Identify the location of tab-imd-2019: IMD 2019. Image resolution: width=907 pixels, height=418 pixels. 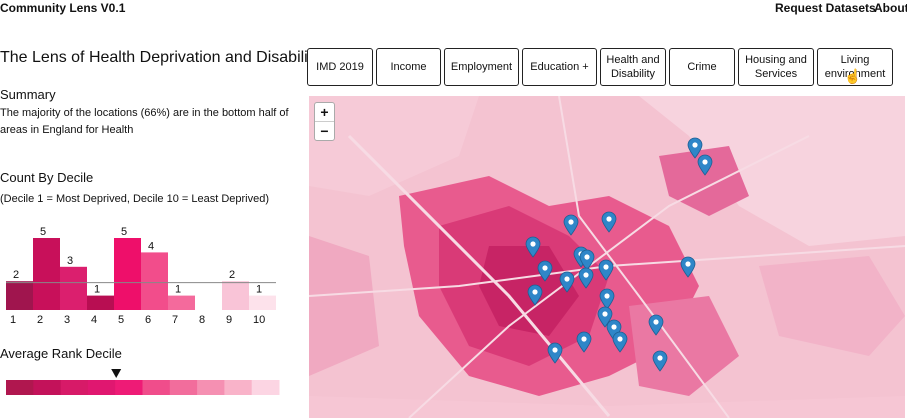
(340, 67).